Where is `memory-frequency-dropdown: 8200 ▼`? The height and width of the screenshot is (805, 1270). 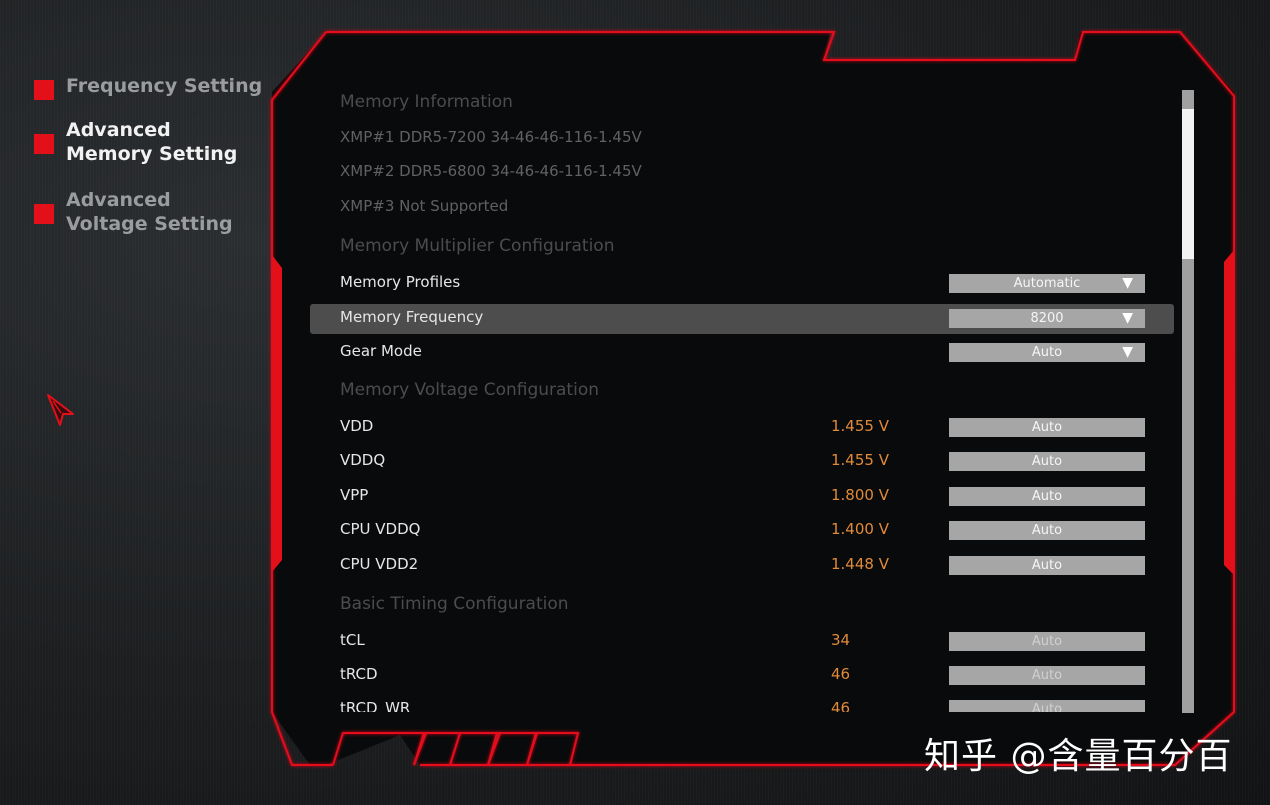
memory-frequency-dropdown: 8200 ▼ is located at coordinates (1047, 318).